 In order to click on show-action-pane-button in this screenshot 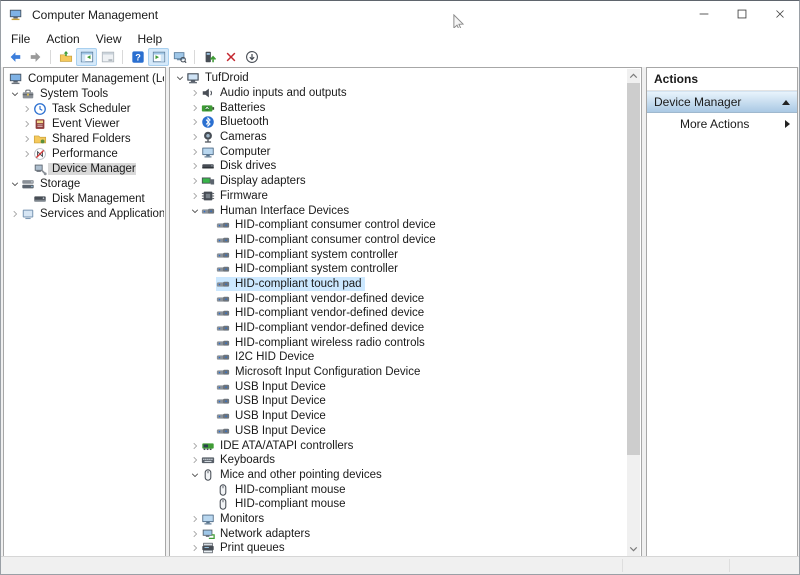, I will do `click(158, 57)`.